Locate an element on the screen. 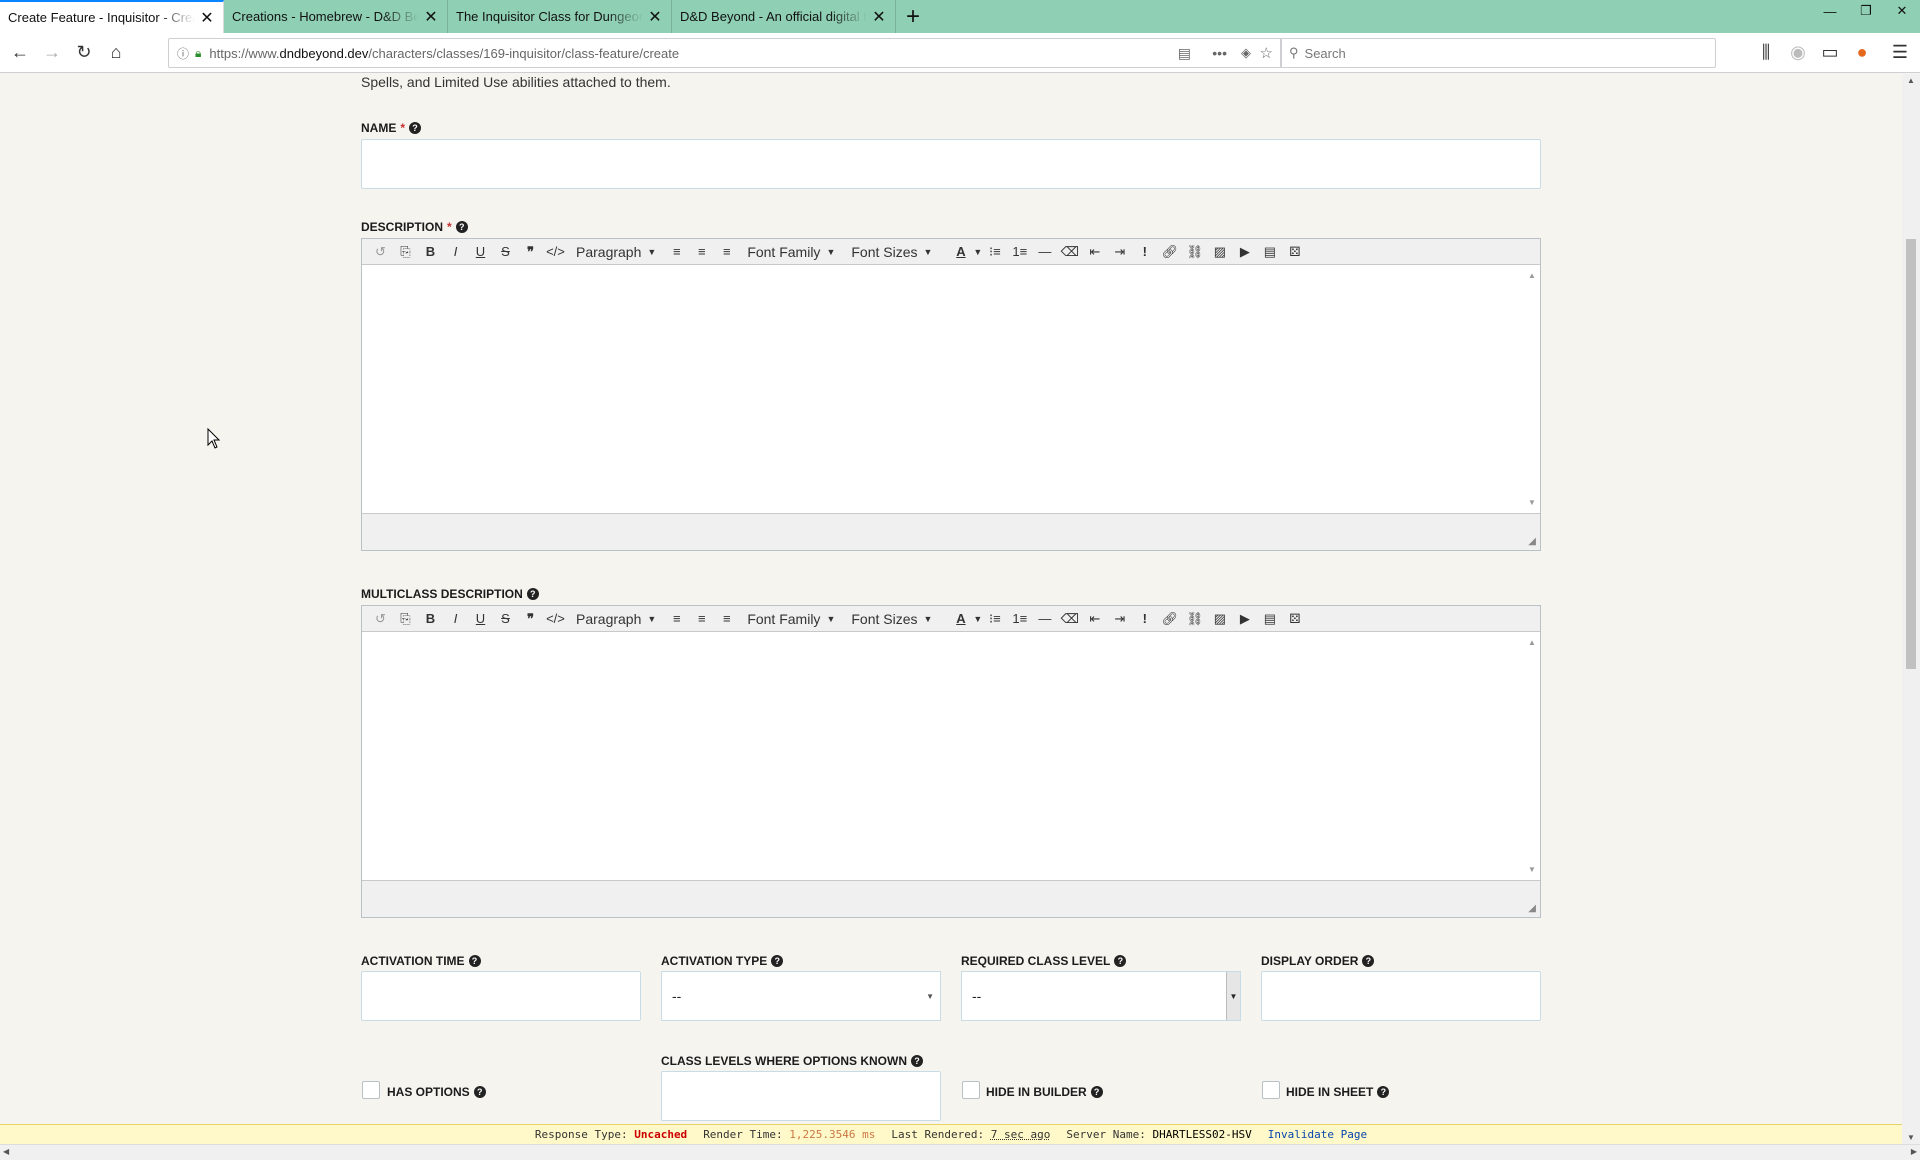  invalidate-page-link: Invalidate Page is located at coordinates (1317, 1134).